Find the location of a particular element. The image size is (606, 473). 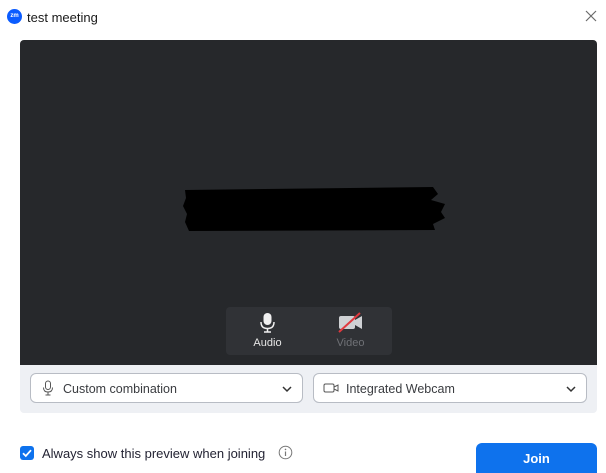

device-selection-bar: Custom combination Integrated Webcam is located at coordinates (308, 389).